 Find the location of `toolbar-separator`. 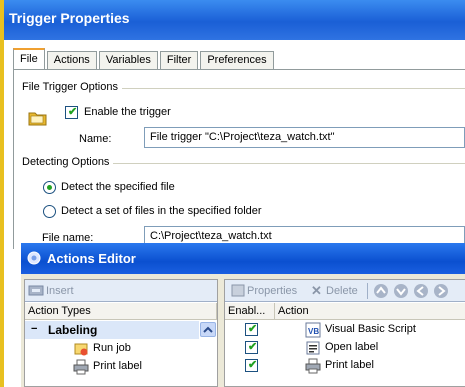

toolbar-separator is located at coordinates (367, 291).